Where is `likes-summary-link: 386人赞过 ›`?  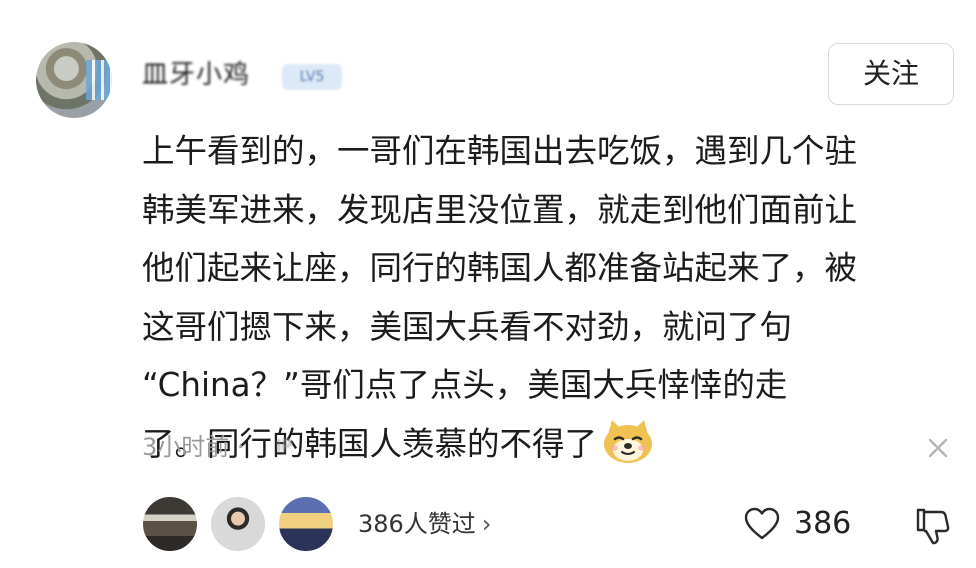 likes-summary-link: 386人赞过 › is located at coordinates (424, 524).